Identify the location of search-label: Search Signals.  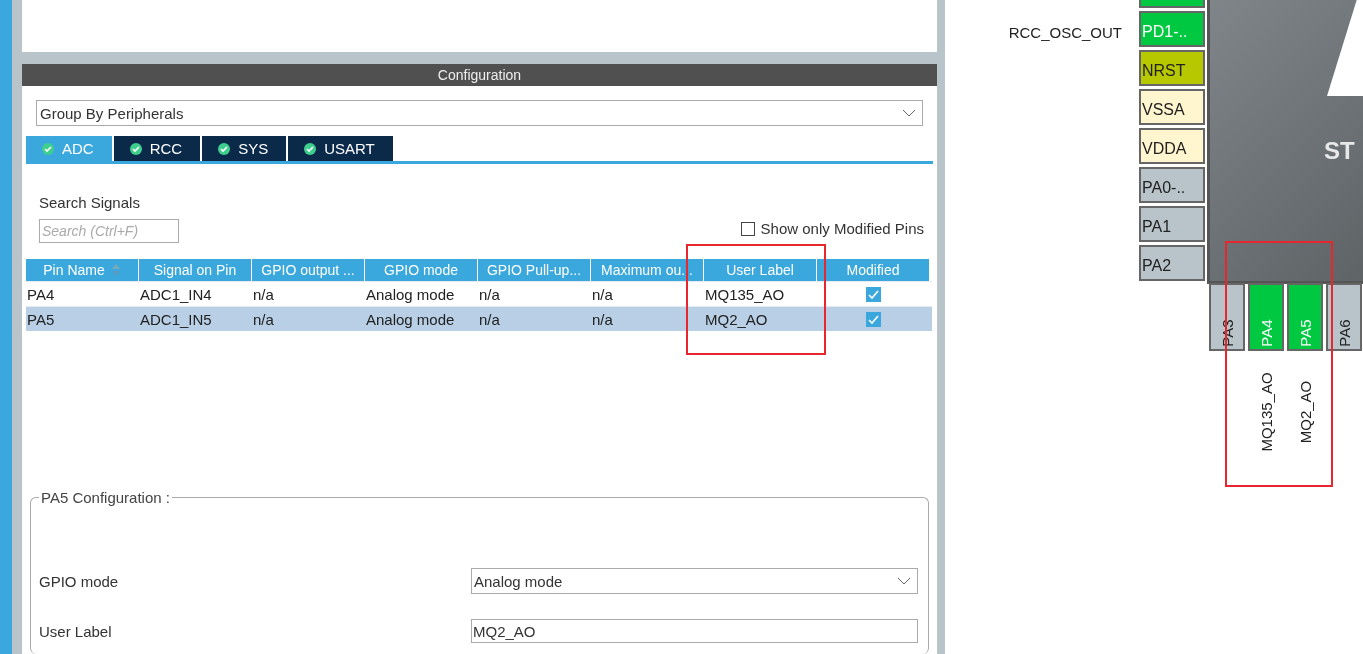
(90, 202).